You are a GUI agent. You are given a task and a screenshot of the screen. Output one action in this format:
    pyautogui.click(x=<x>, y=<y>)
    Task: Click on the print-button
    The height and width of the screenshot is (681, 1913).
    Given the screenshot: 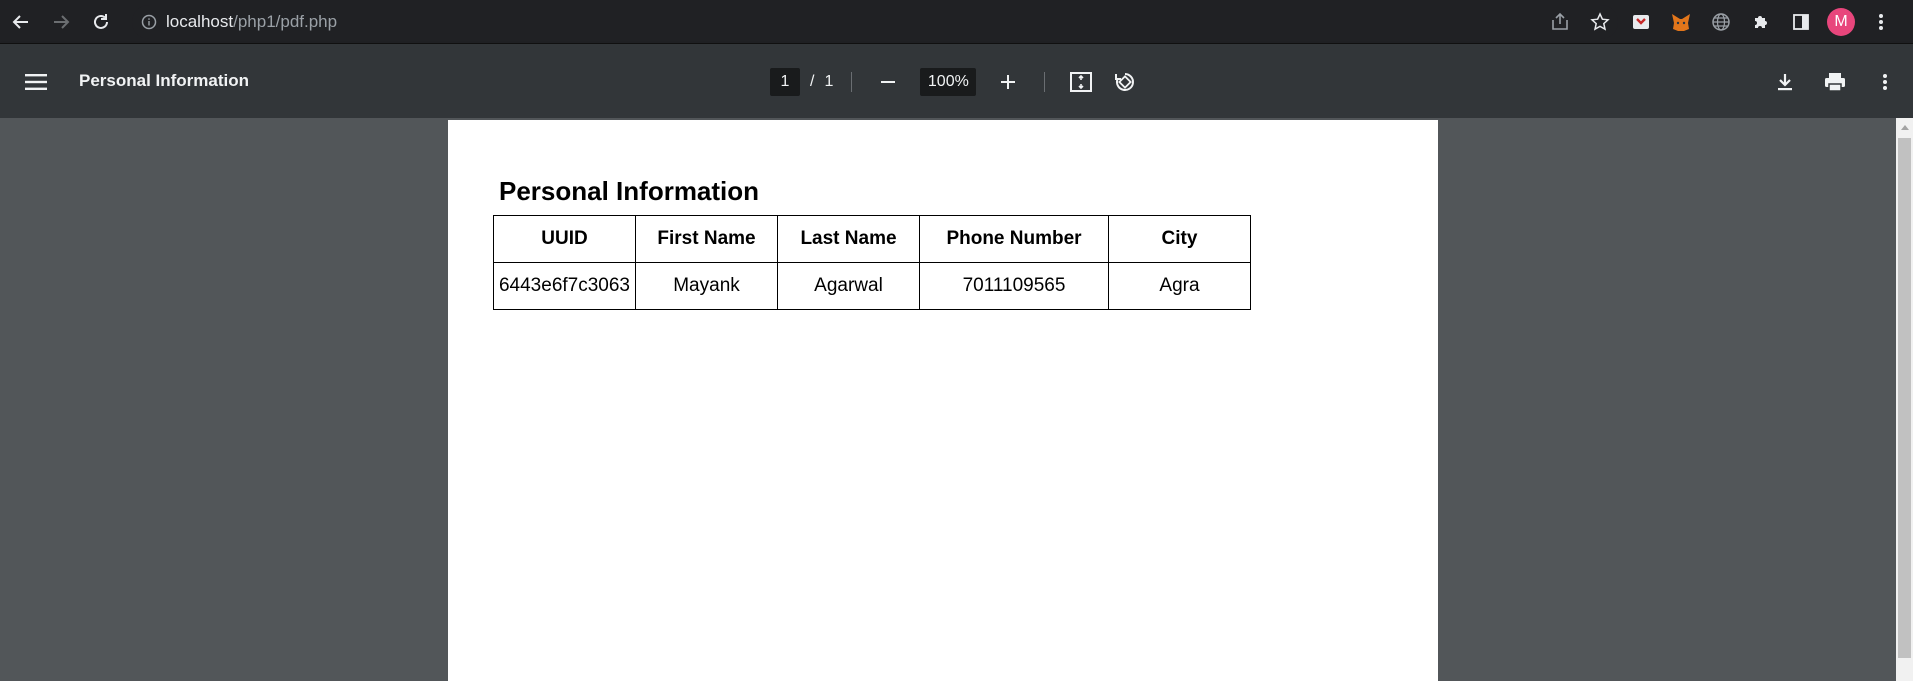 What is the action you would take?
    pyautogui.click(x=1835, y=82)
    